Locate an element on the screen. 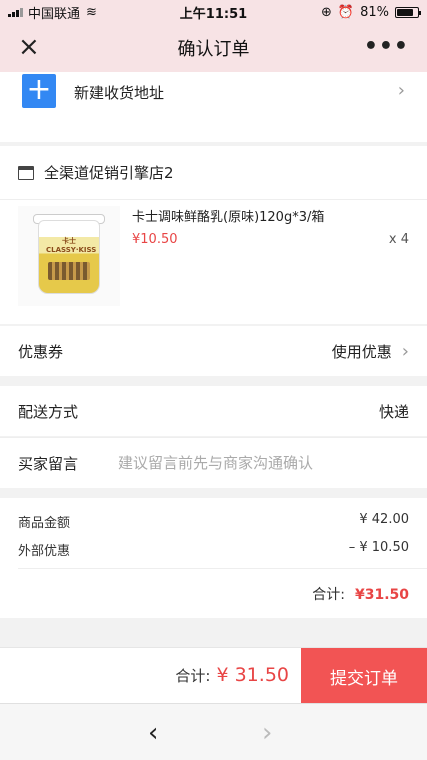 This screenshot has width=427, height=760. external-discount-label: 外部优惠 is located at coordinates (44, 551).